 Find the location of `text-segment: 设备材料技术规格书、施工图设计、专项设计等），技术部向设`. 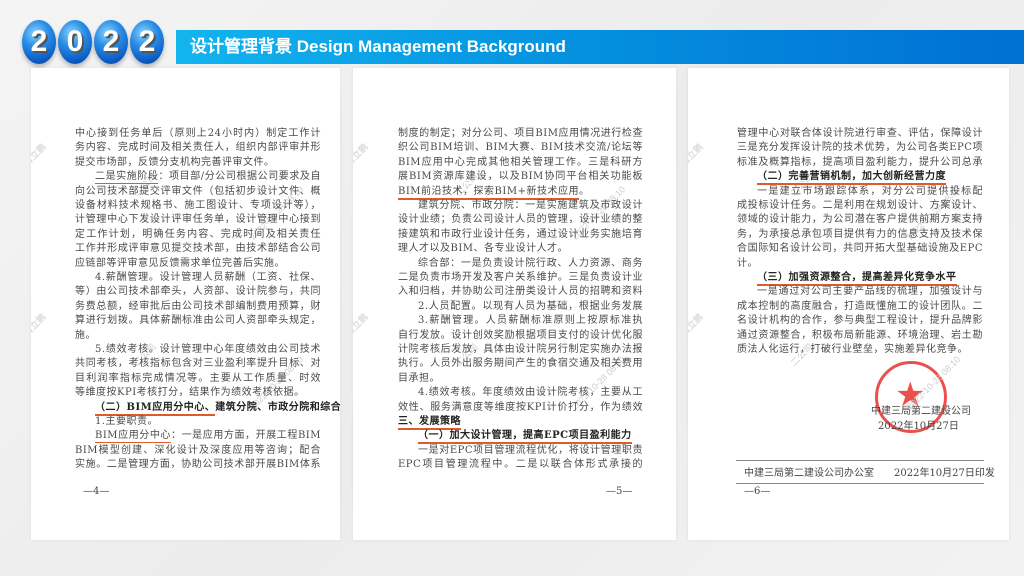

text-segment: 设备材料技术规格书、施工图设计、专项设计等），技术部向设 is located at coordinates (198, 205).